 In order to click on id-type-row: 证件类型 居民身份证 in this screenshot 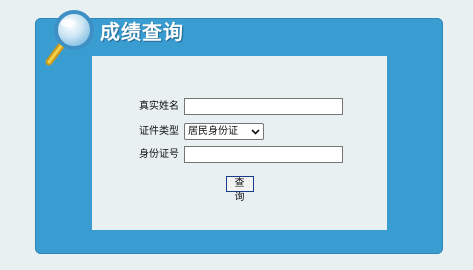, I will do `click(239, 132)`.